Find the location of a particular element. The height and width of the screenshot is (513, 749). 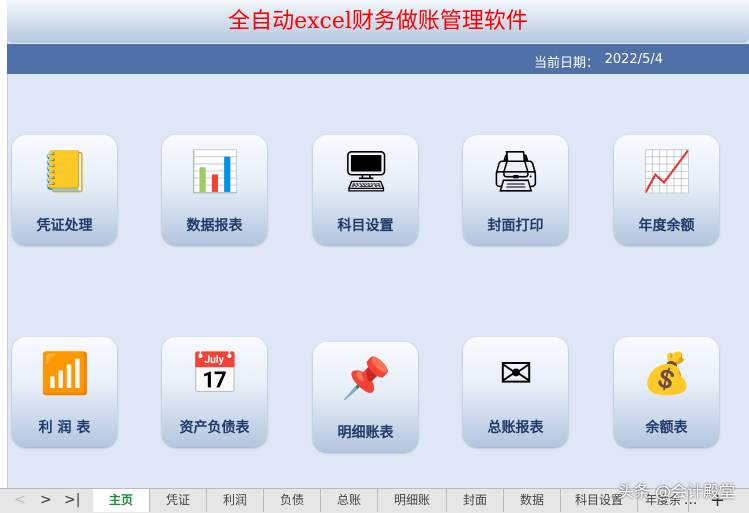

printer-icon: 🖨 is located at coordinates (516, 172).